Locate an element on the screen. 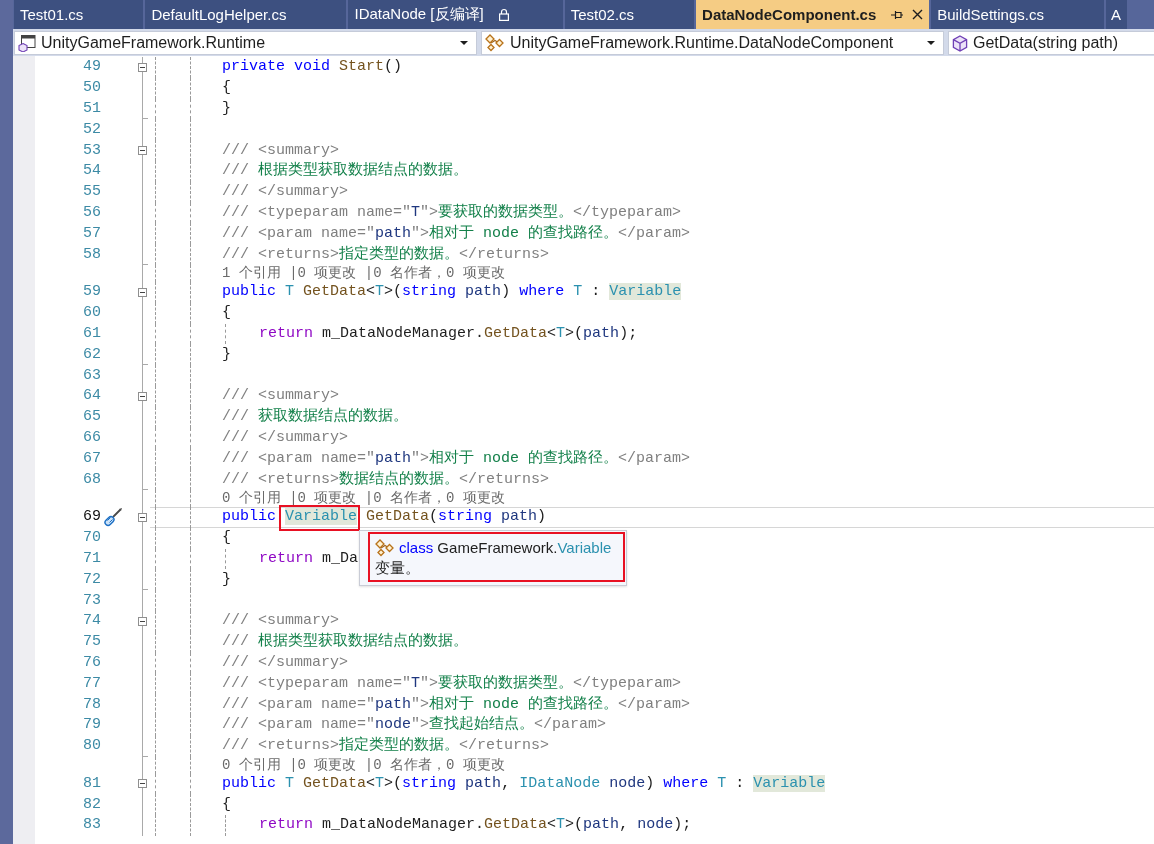 The width and height of the screenshot is (1154, 844). line-number: 56 is located at coordinates (92, 212).